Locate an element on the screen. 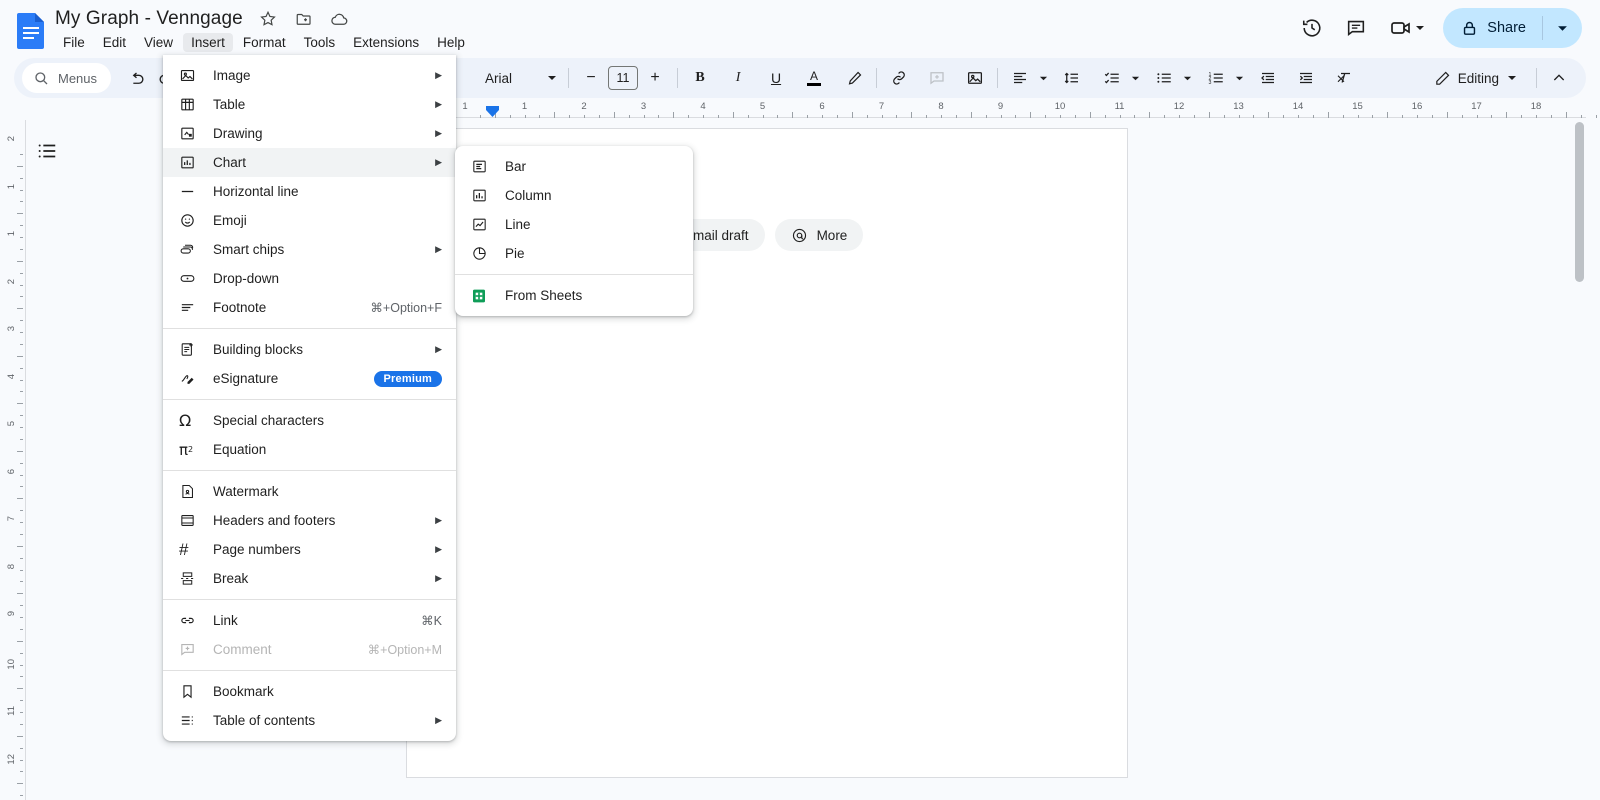  ruler-number: 10 is located at coordinates (1060, 106).